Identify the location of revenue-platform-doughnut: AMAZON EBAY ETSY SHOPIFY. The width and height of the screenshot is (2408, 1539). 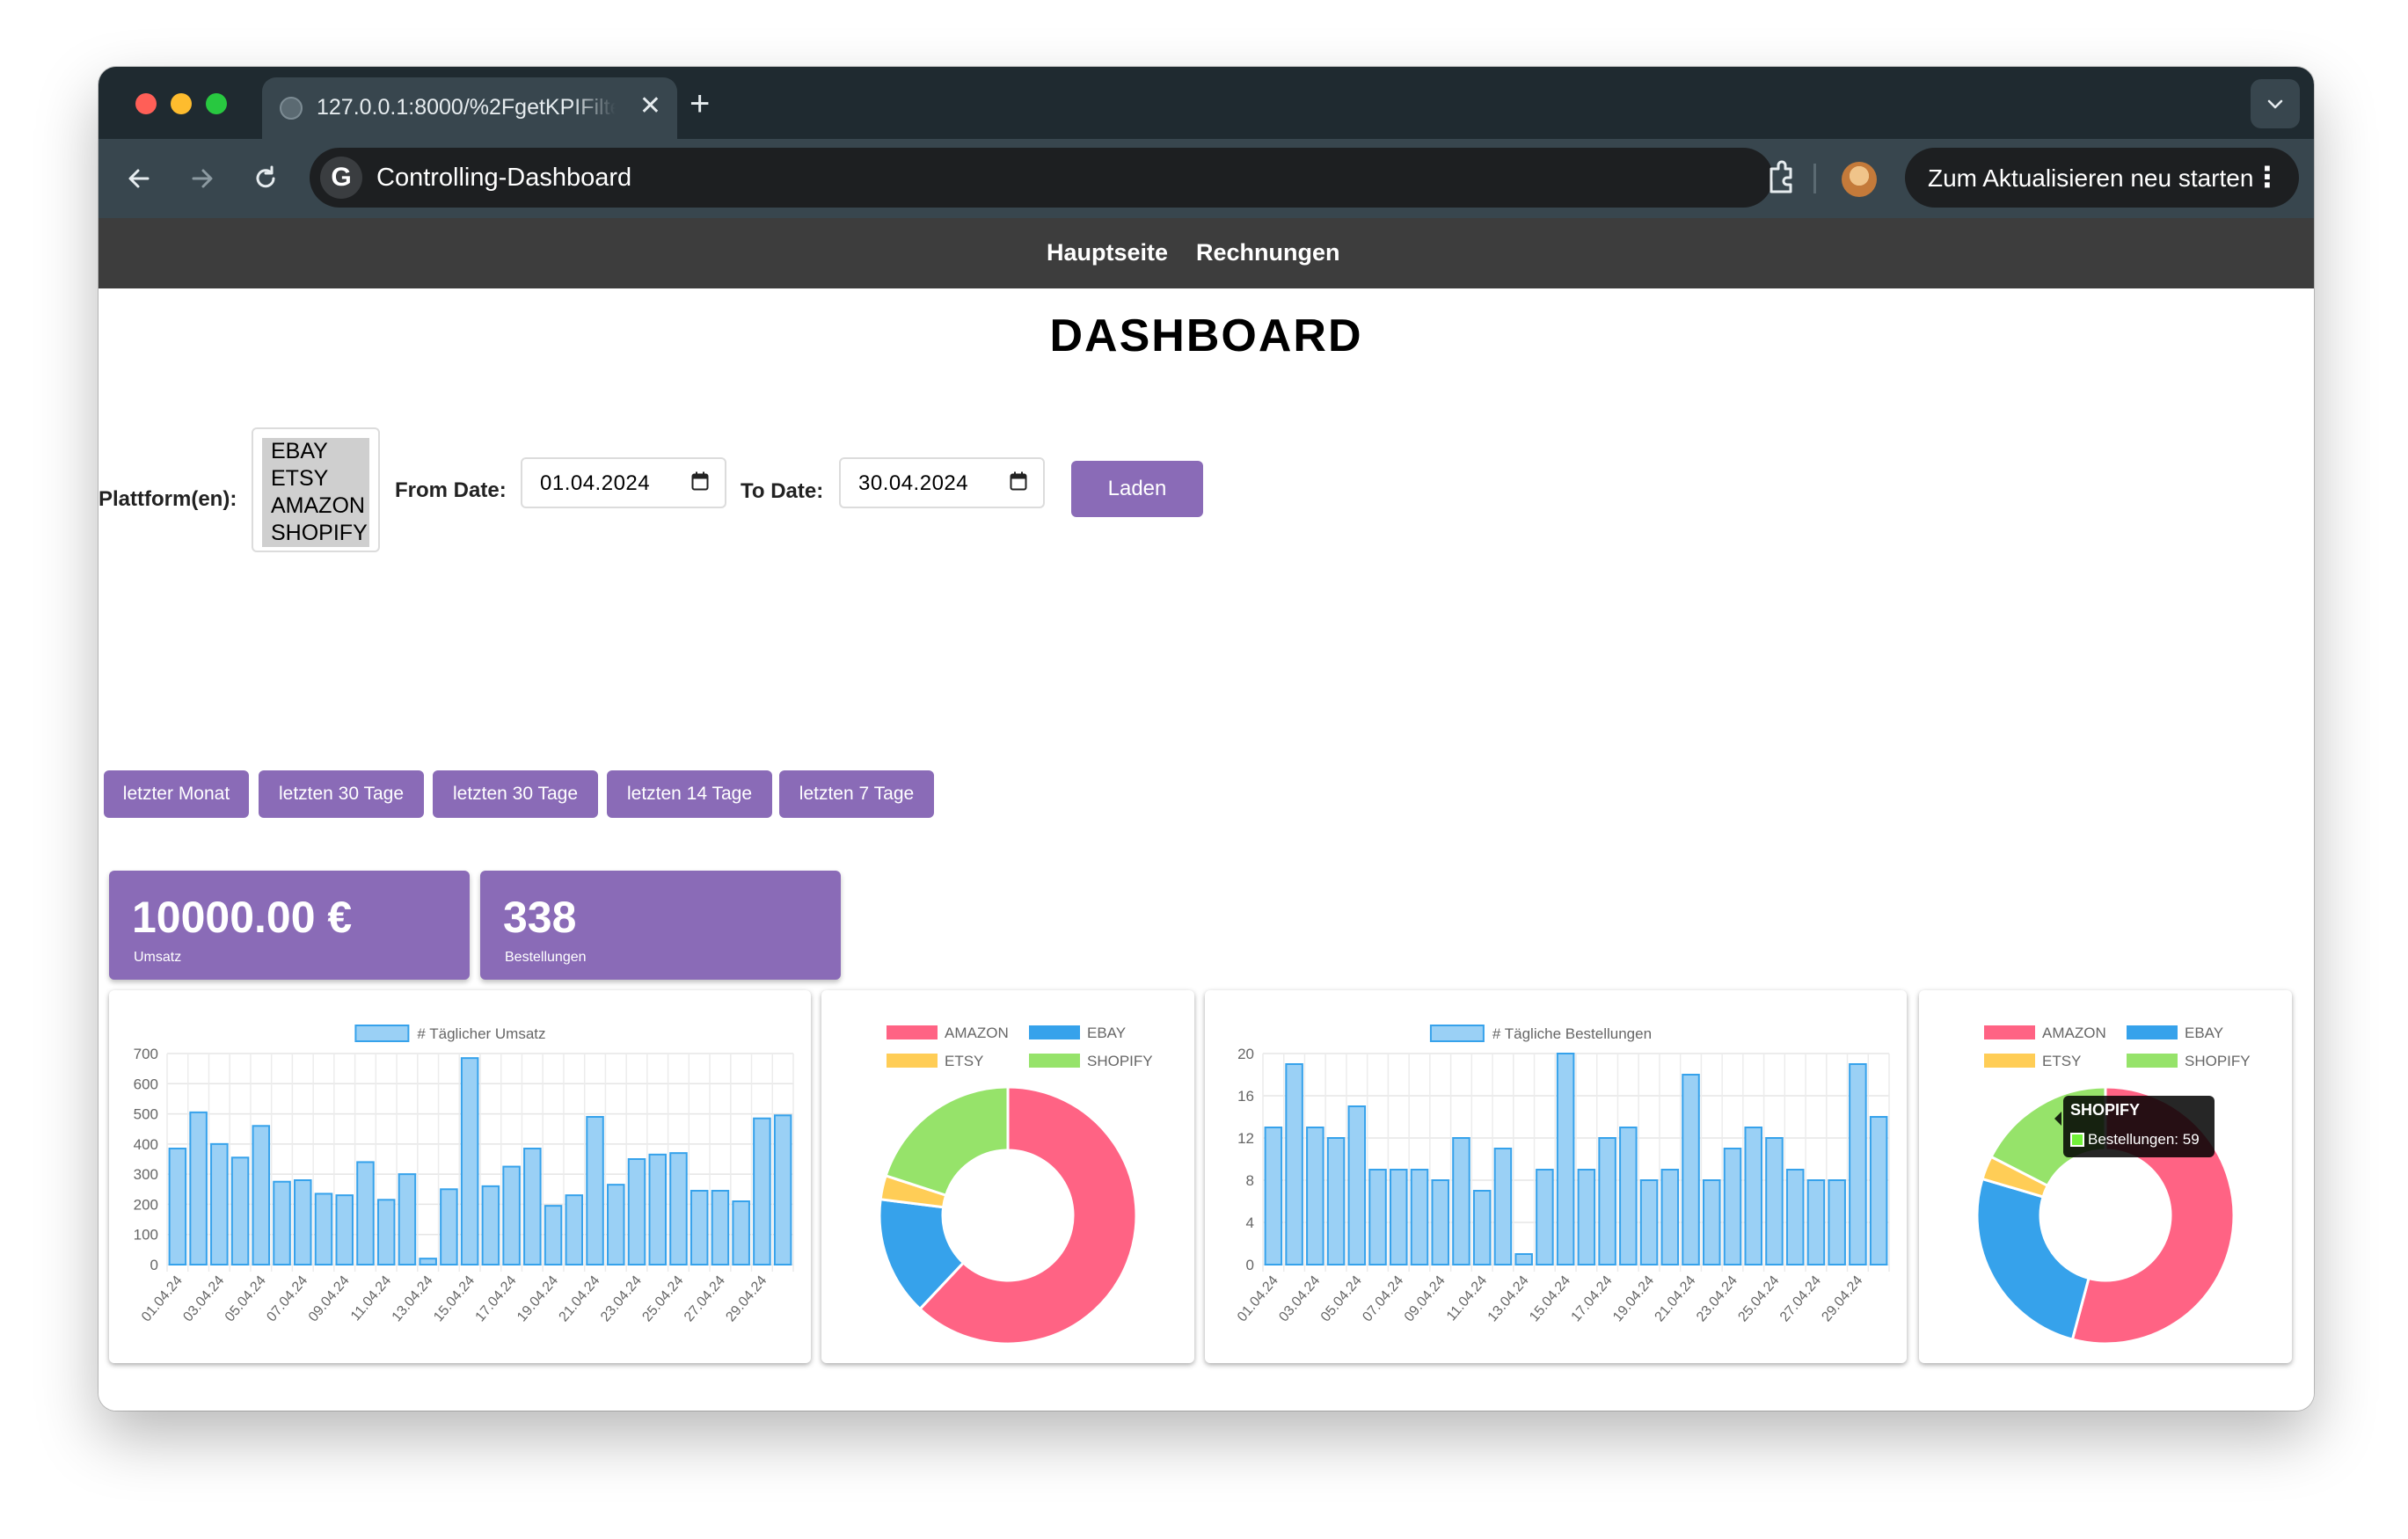
(1007, 1176).